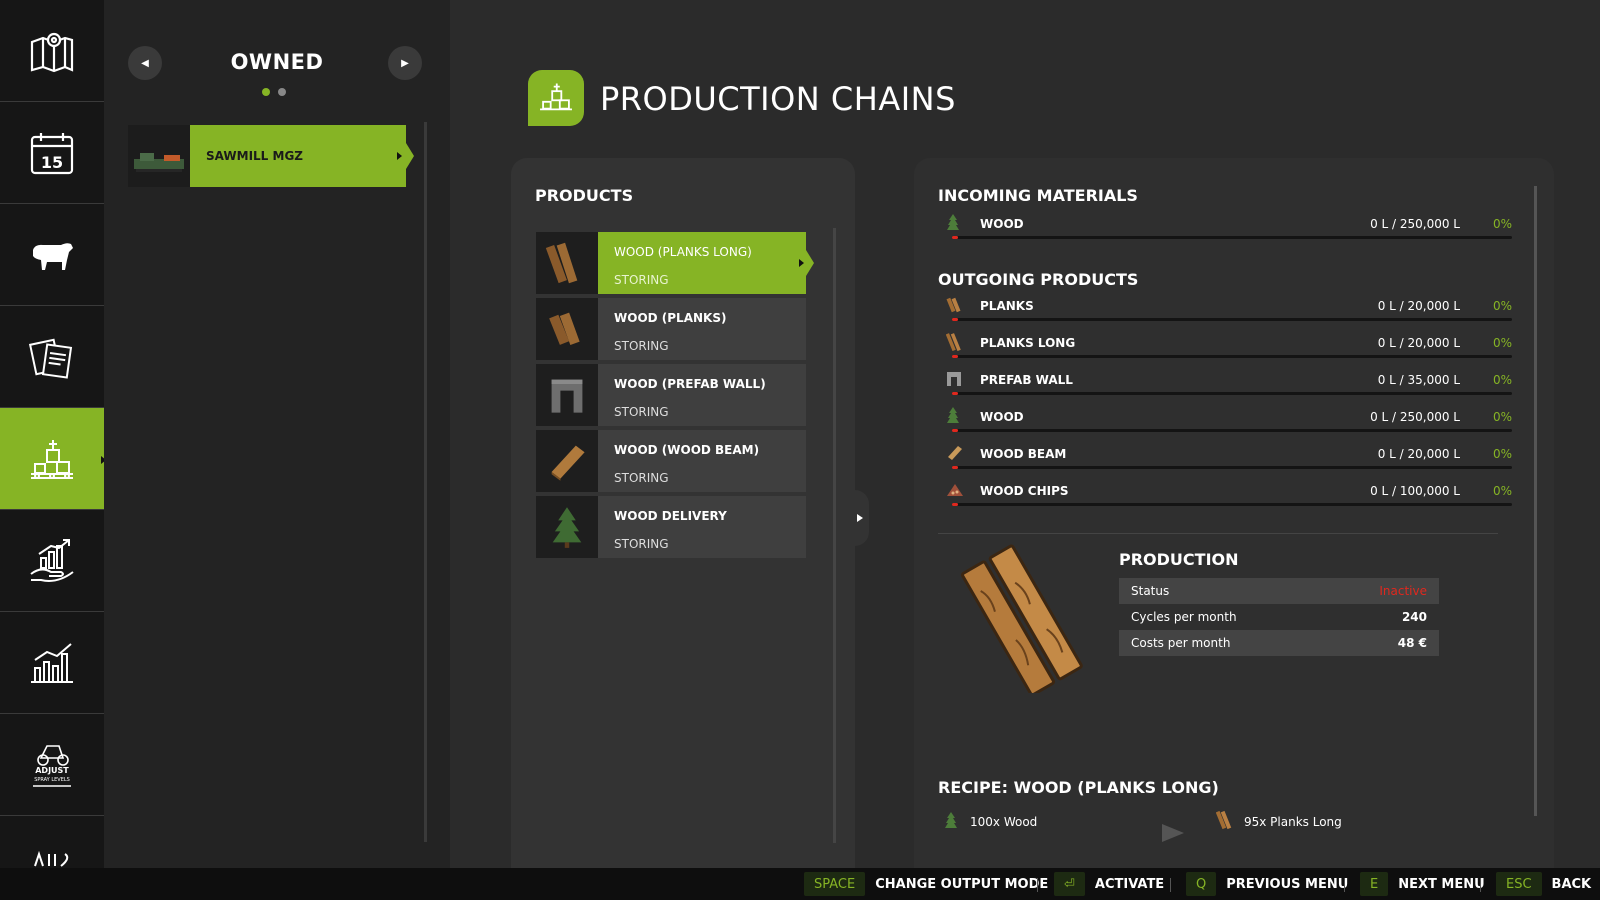 This screenshot has height=900, width=1600. I want to click on products-title: PRODUCTS, so click(584, 195).